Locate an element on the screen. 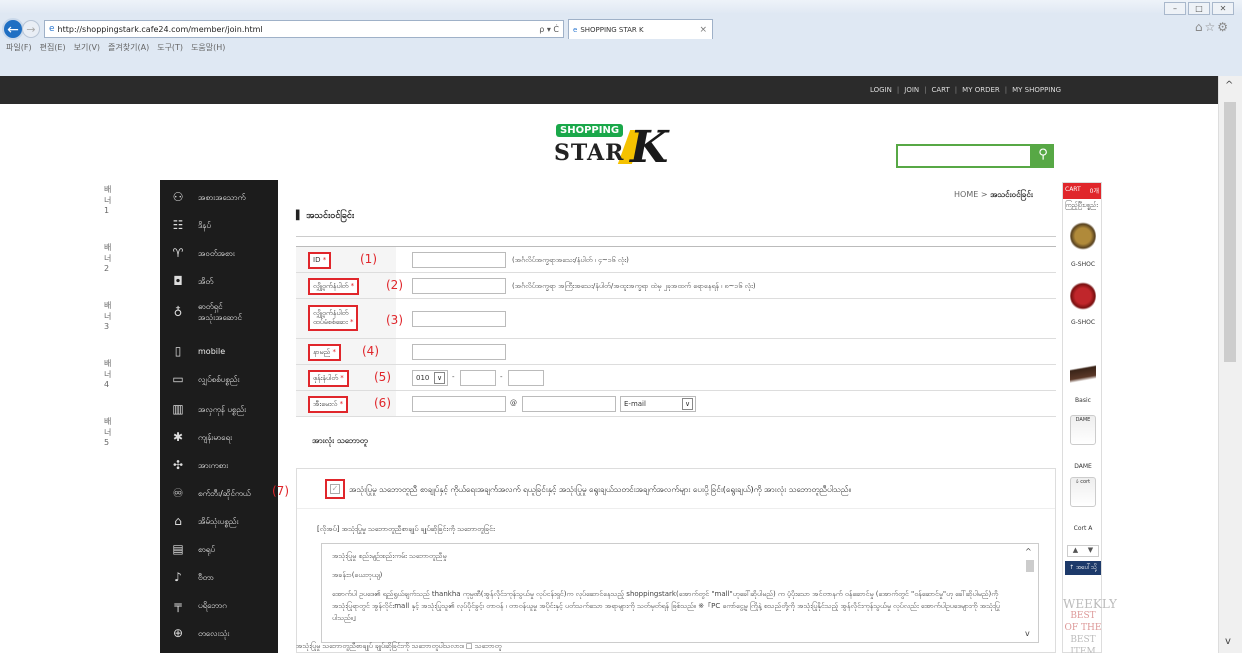 This screenshot has height=653, width=1242. password-confirm-input is located at coordinates (459, 319).